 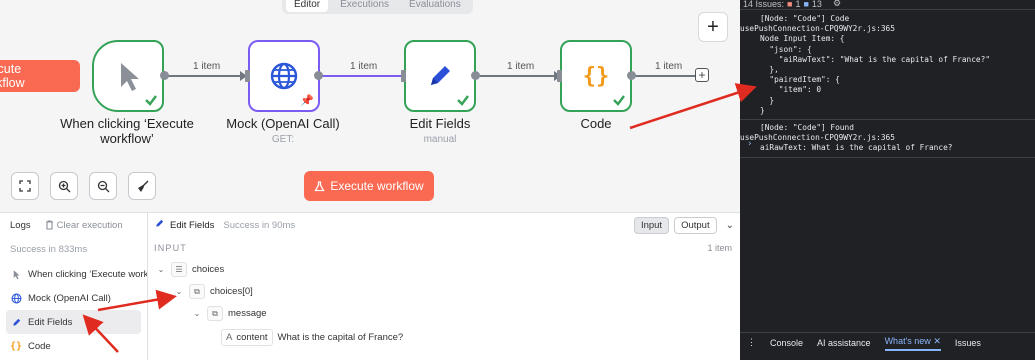 I want to click on log-item-label: When clicking ‘Execute workflow’, so click(x=87, y=274).